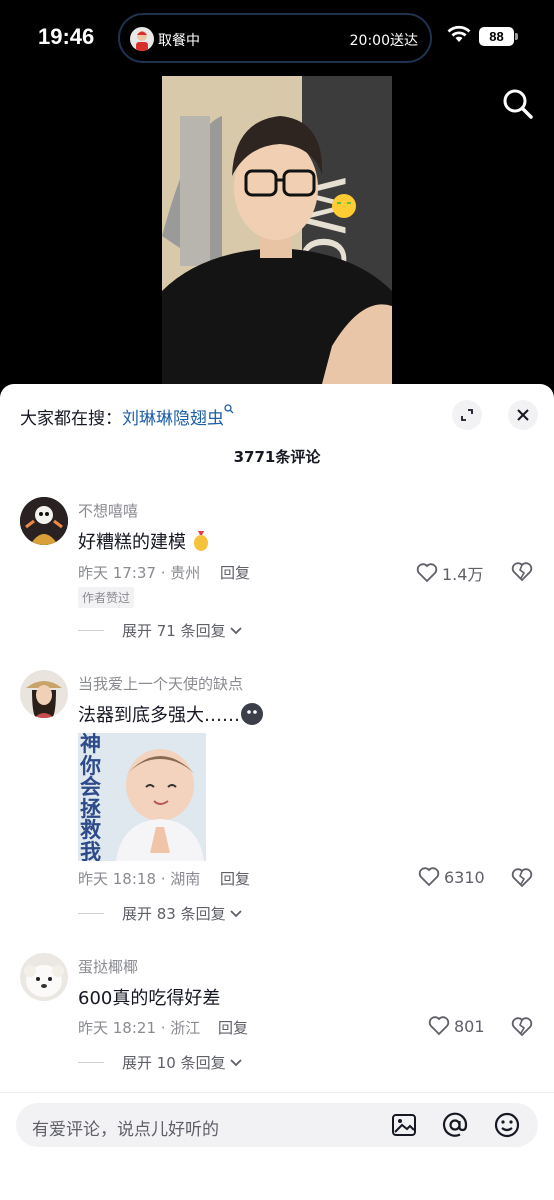 The width and height of the screenshot is (554, 1200). What do you see at coordinates (463, 574) in the screenshot?
I see `like-count: 1.4万` at bounding box center [463, 574].